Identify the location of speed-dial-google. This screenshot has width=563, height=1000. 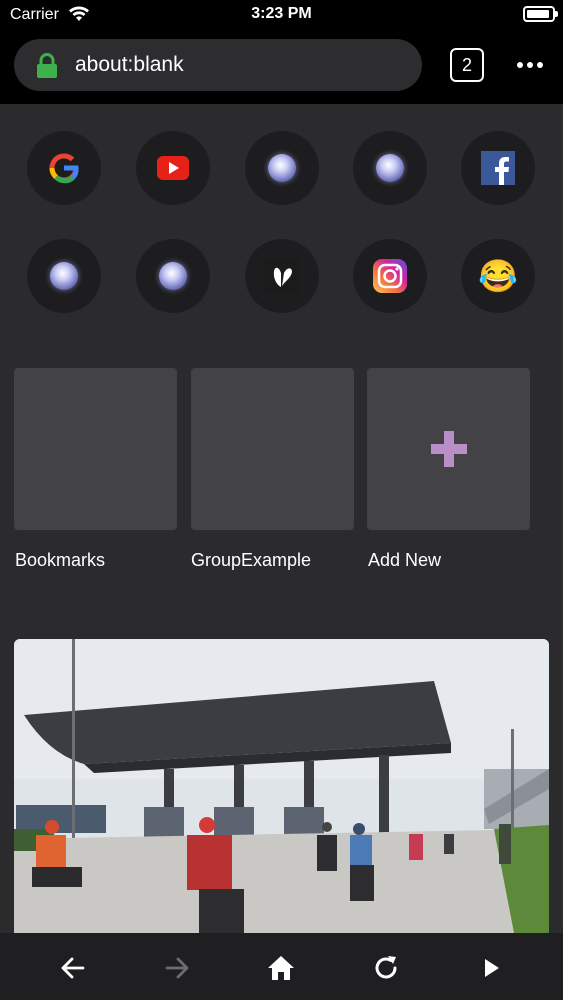
(64, 168).